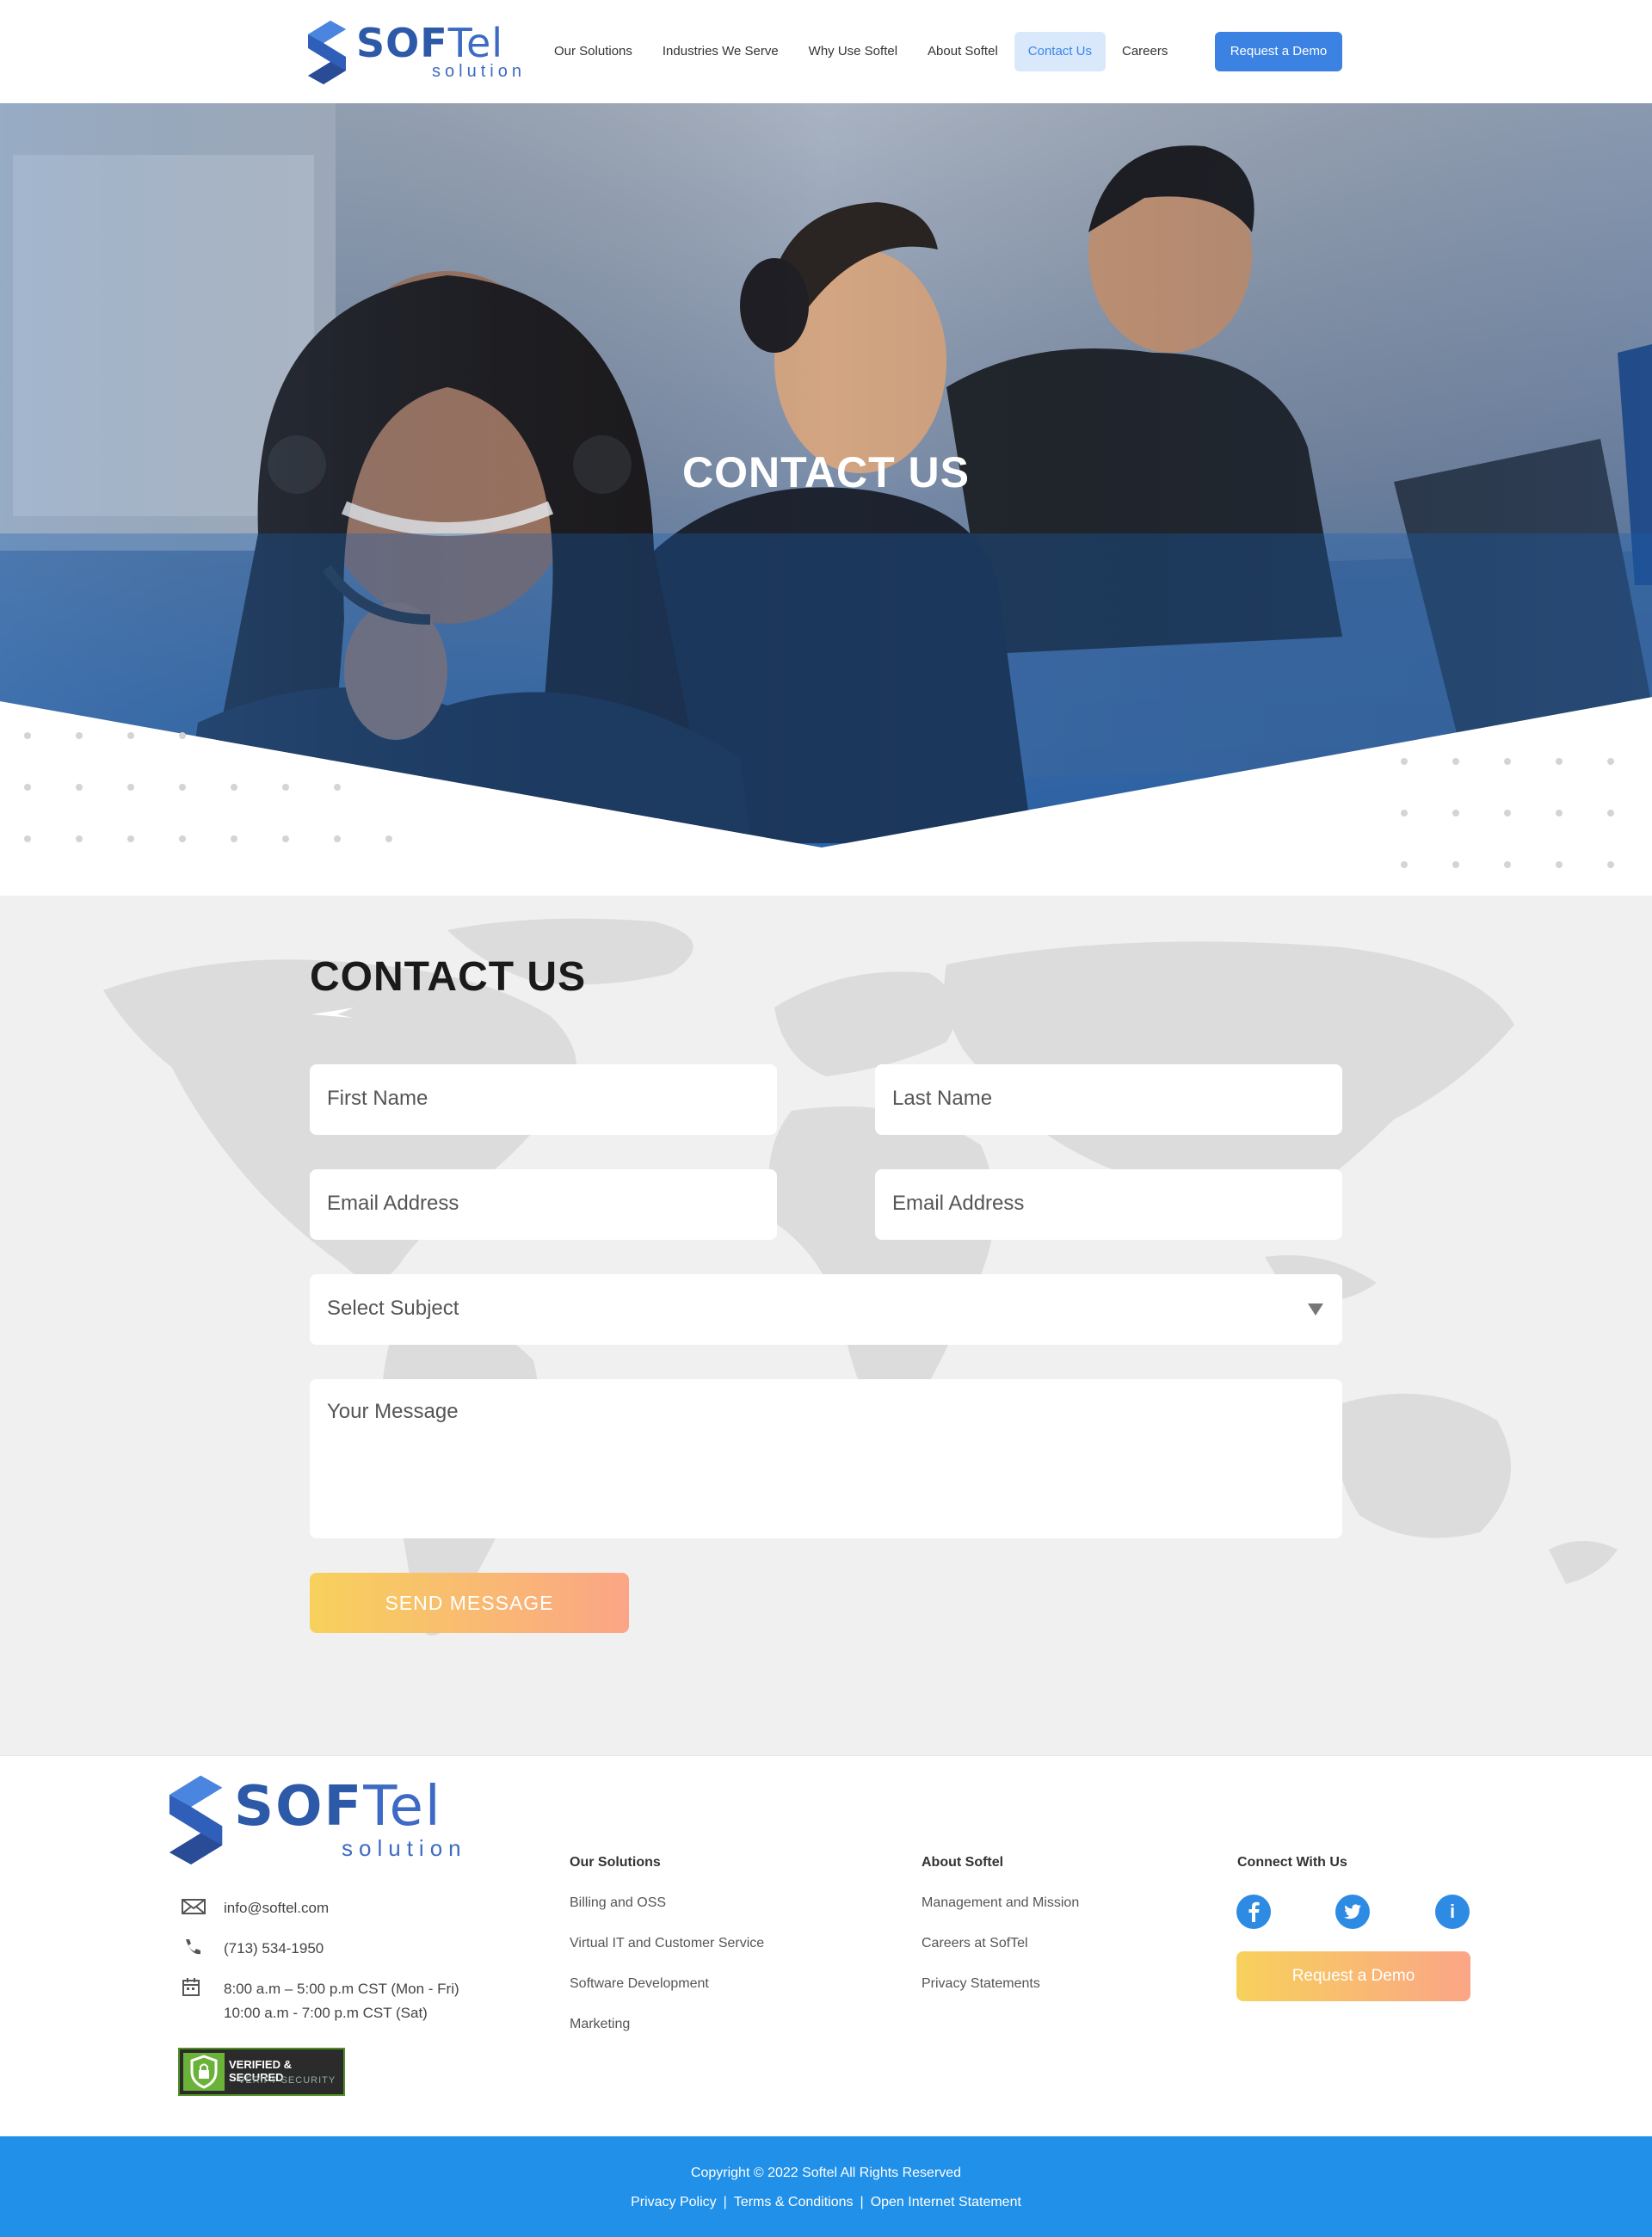 The width and height of the screenshot is (1652, 2237). Describe the element at coordinates (1108, 1099) in the screenshot. I see `last-name-input: Last Name` at that location.